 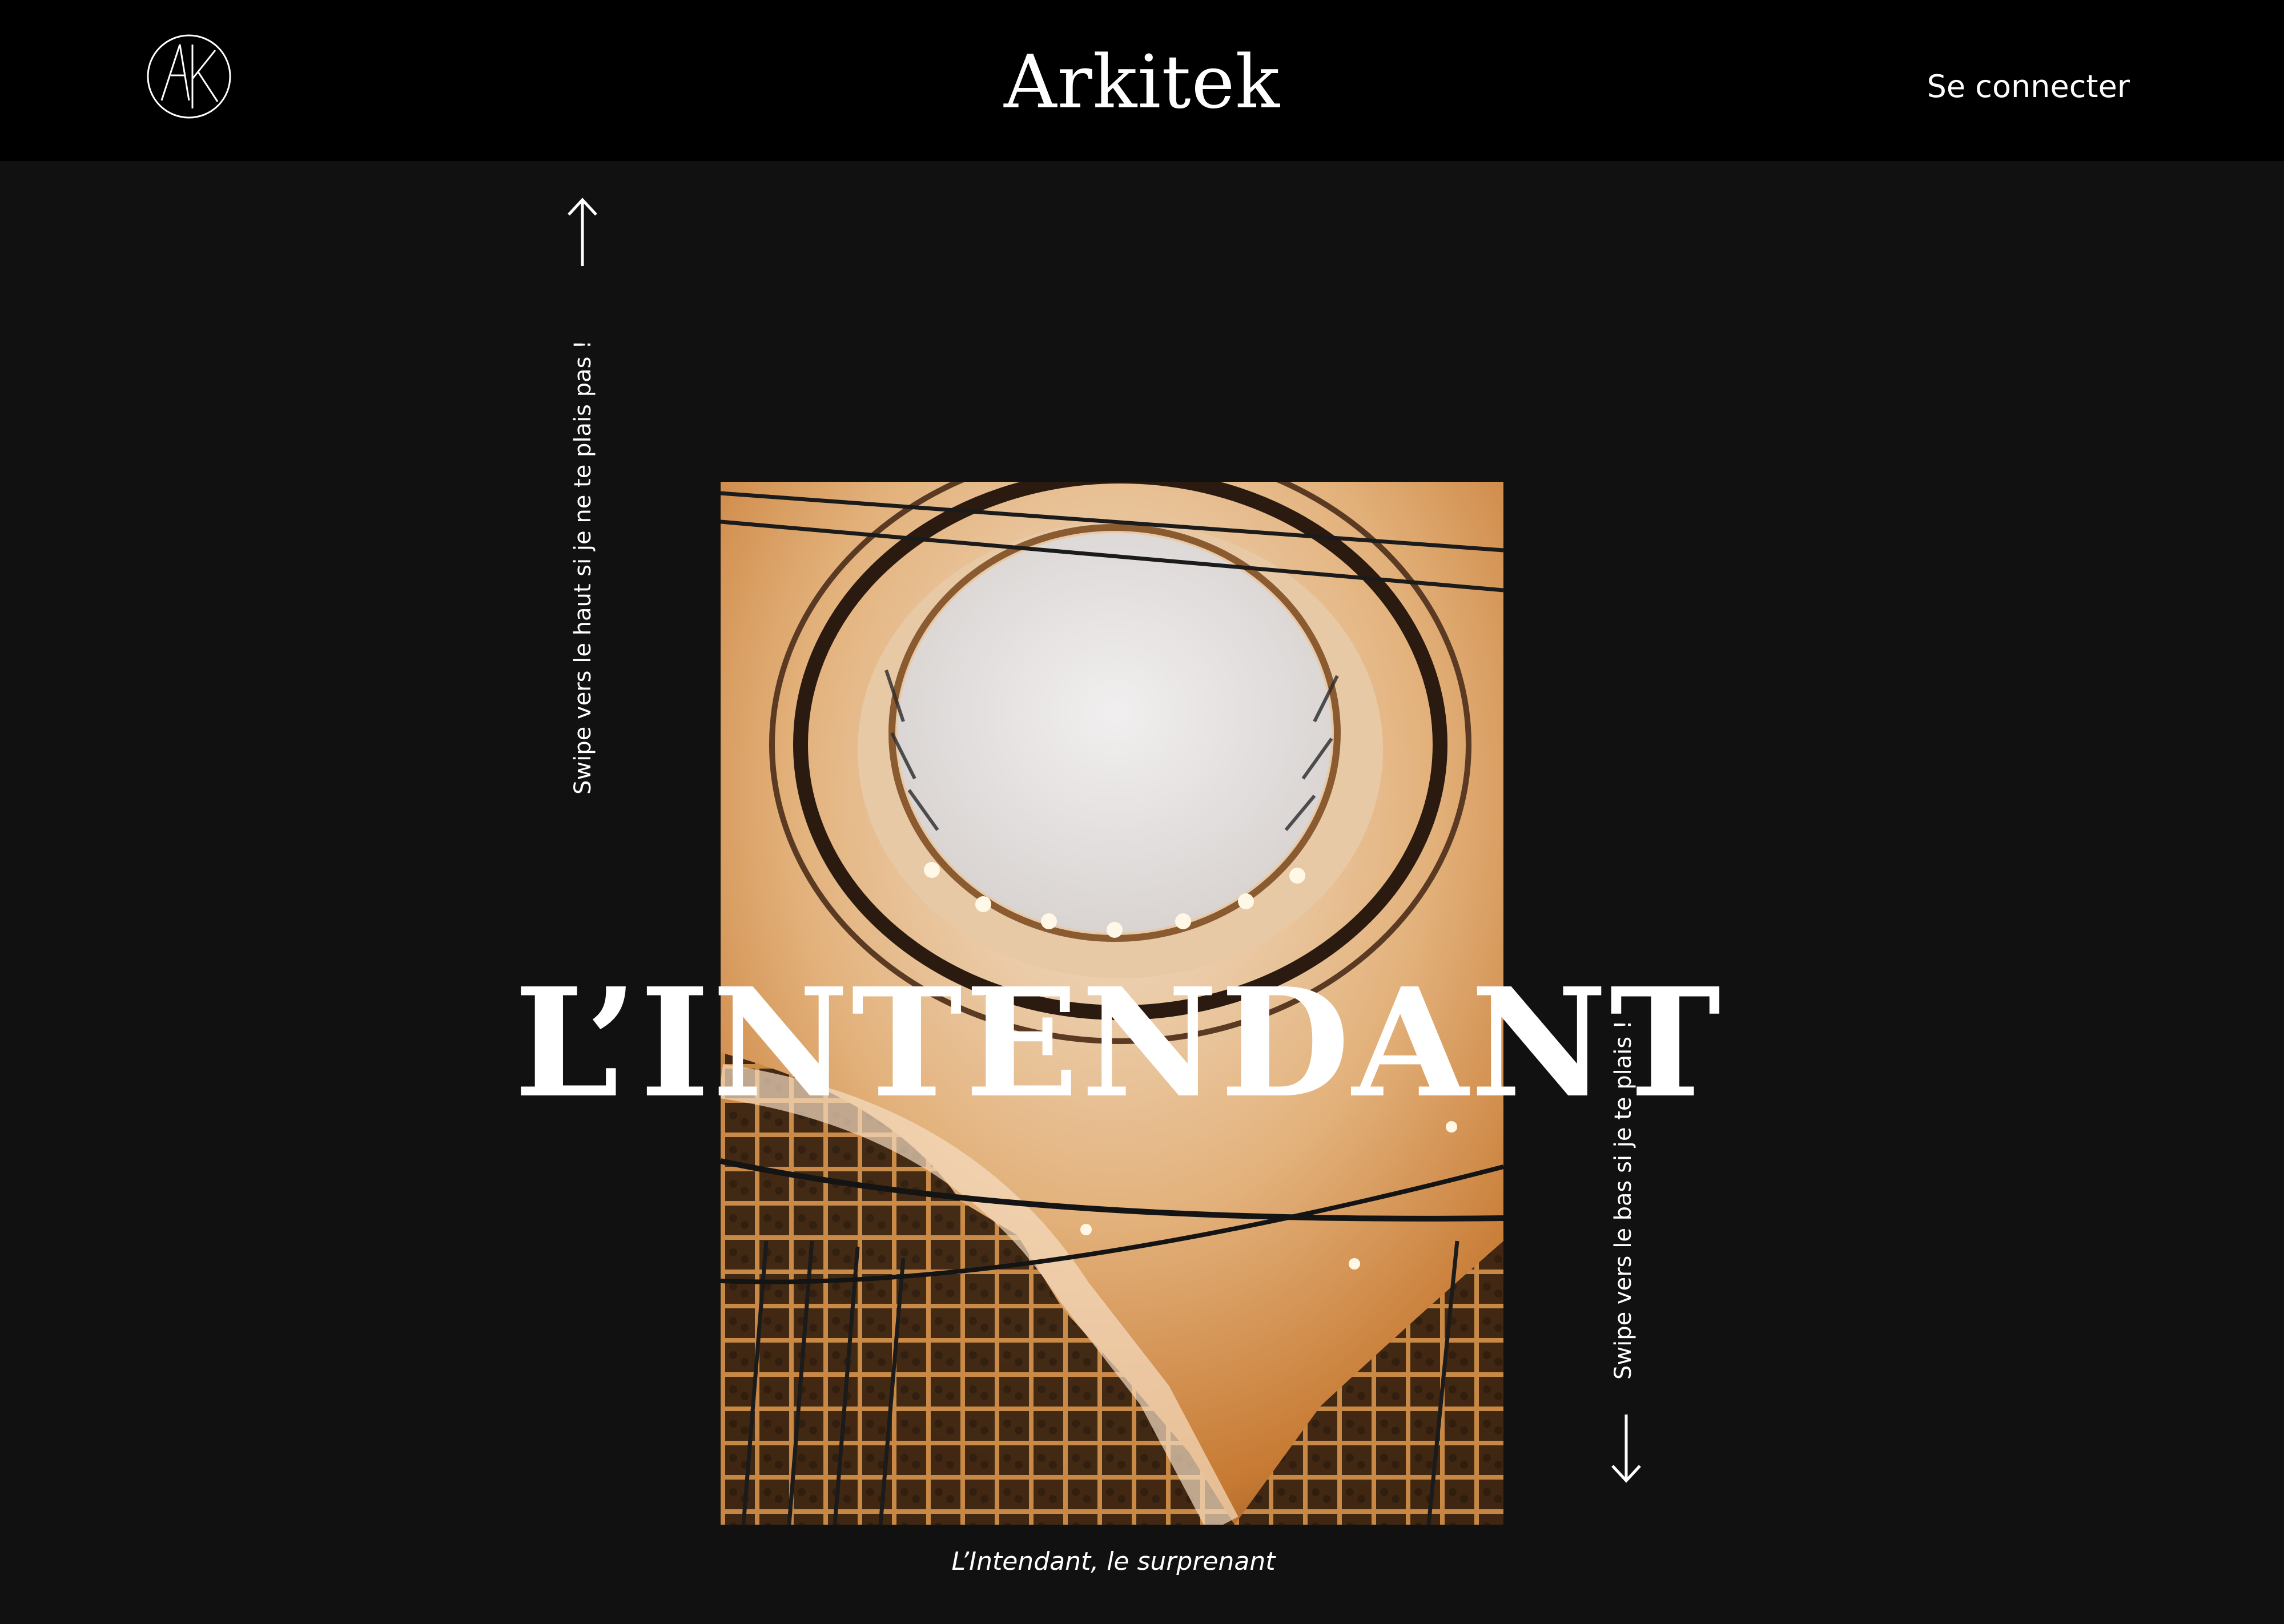 I want to click on top-bar: Arkitek Se connecter, so click(x=1142, y=80).